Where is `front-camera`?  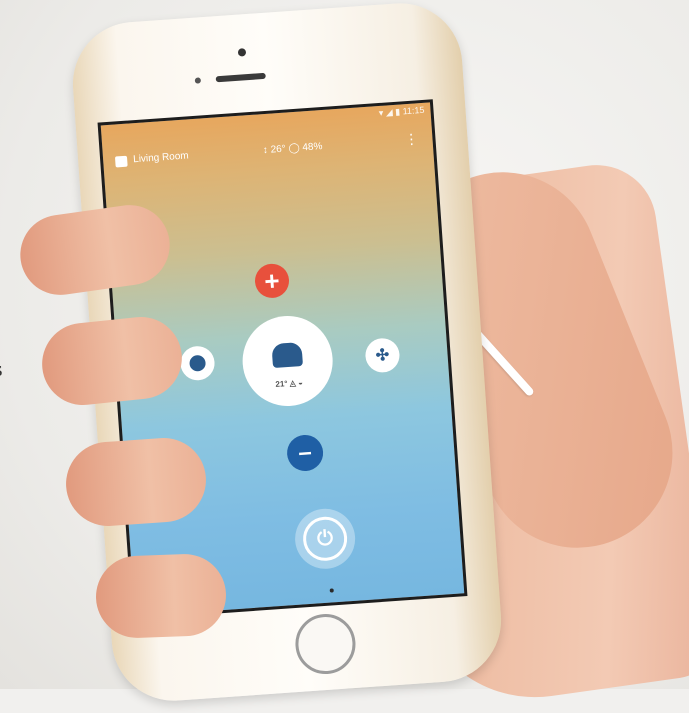 front-camera is located at coordinates (242, 52).